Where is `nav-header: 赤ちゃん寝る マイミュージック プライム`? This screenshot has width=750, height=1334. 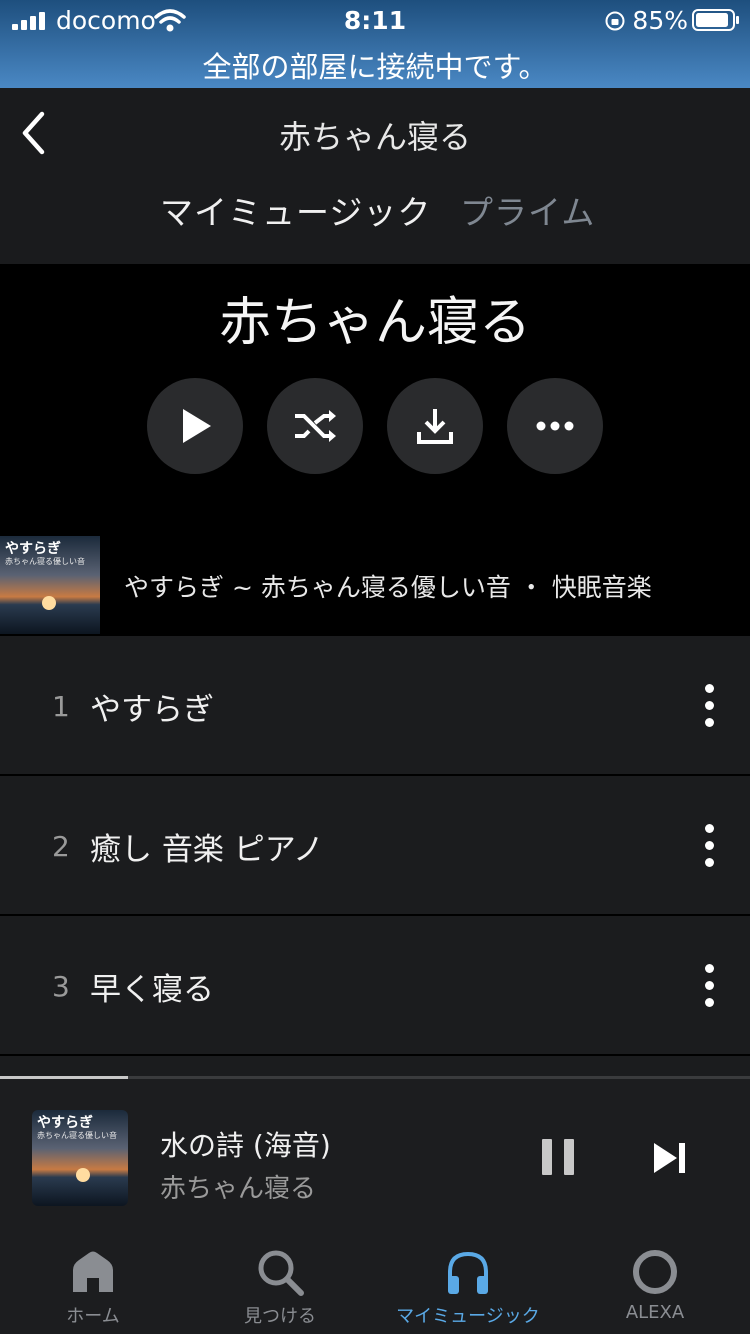 nav-header: 赤ちゃん寝る マイミュージック プライム is located at coordinates (375, 176).